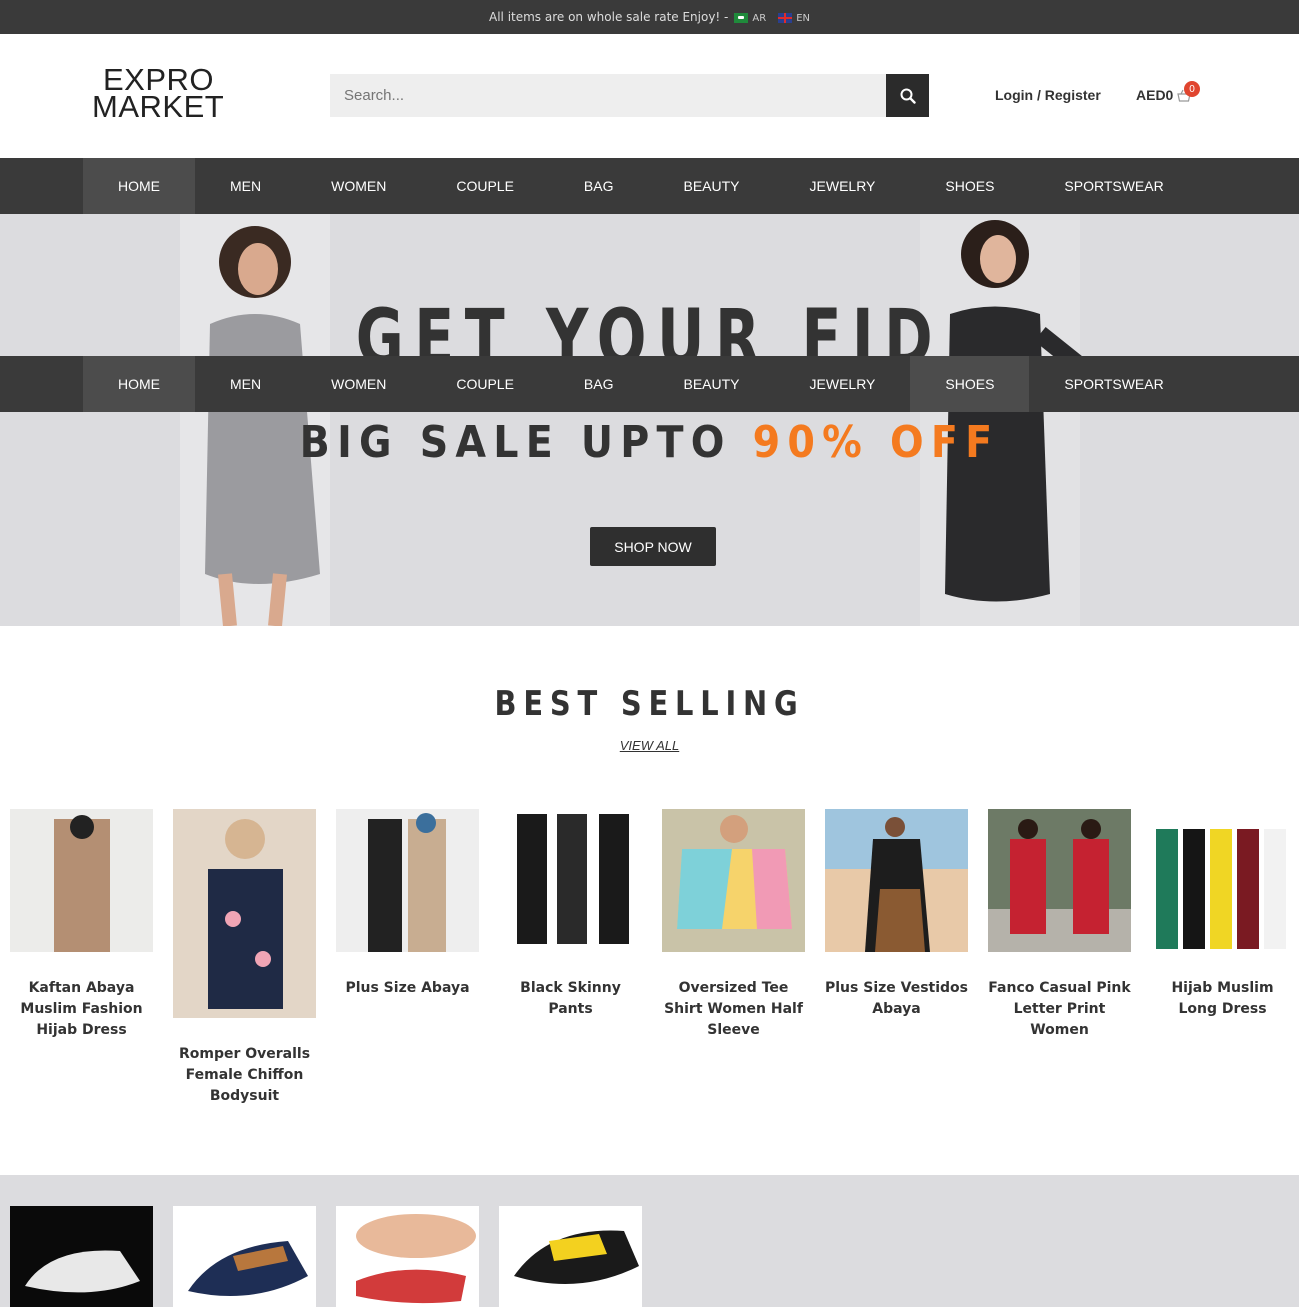 This screenshot has height=1307, width=1299. Describe the element at coordinates (244, 1075) in the screenshot. I see `product-name: Romper Overalls Female Chiffon Bodysuit` at that location.